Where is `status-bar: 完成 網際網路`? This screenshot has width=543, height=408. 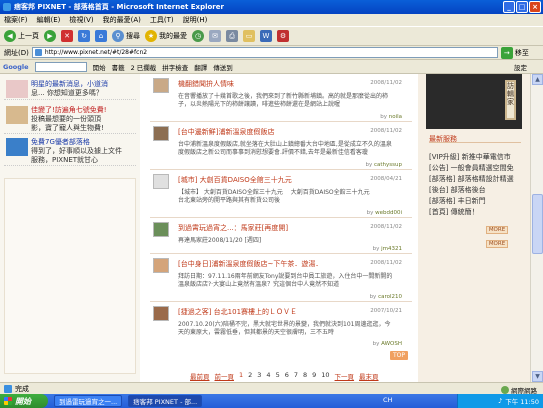
status-bar: 完成 網際網路 is located at coordinates (271, 388).